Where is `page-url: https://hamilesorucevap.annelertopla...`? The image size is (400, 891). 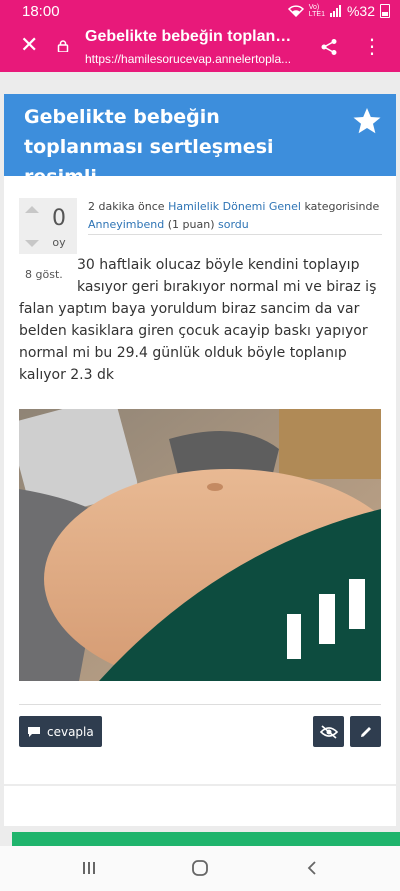
page-url: https://hamilesorucevap.annelertopla... is located at coordinates (195, 59).